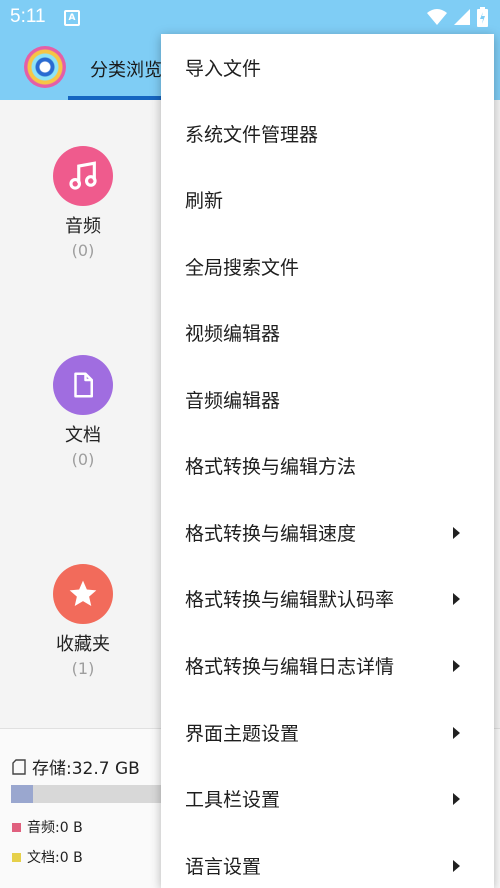 This screenshot has width=500, height=888. I want to click on menu-item-import-file: 导入文件, so click(327, 67).